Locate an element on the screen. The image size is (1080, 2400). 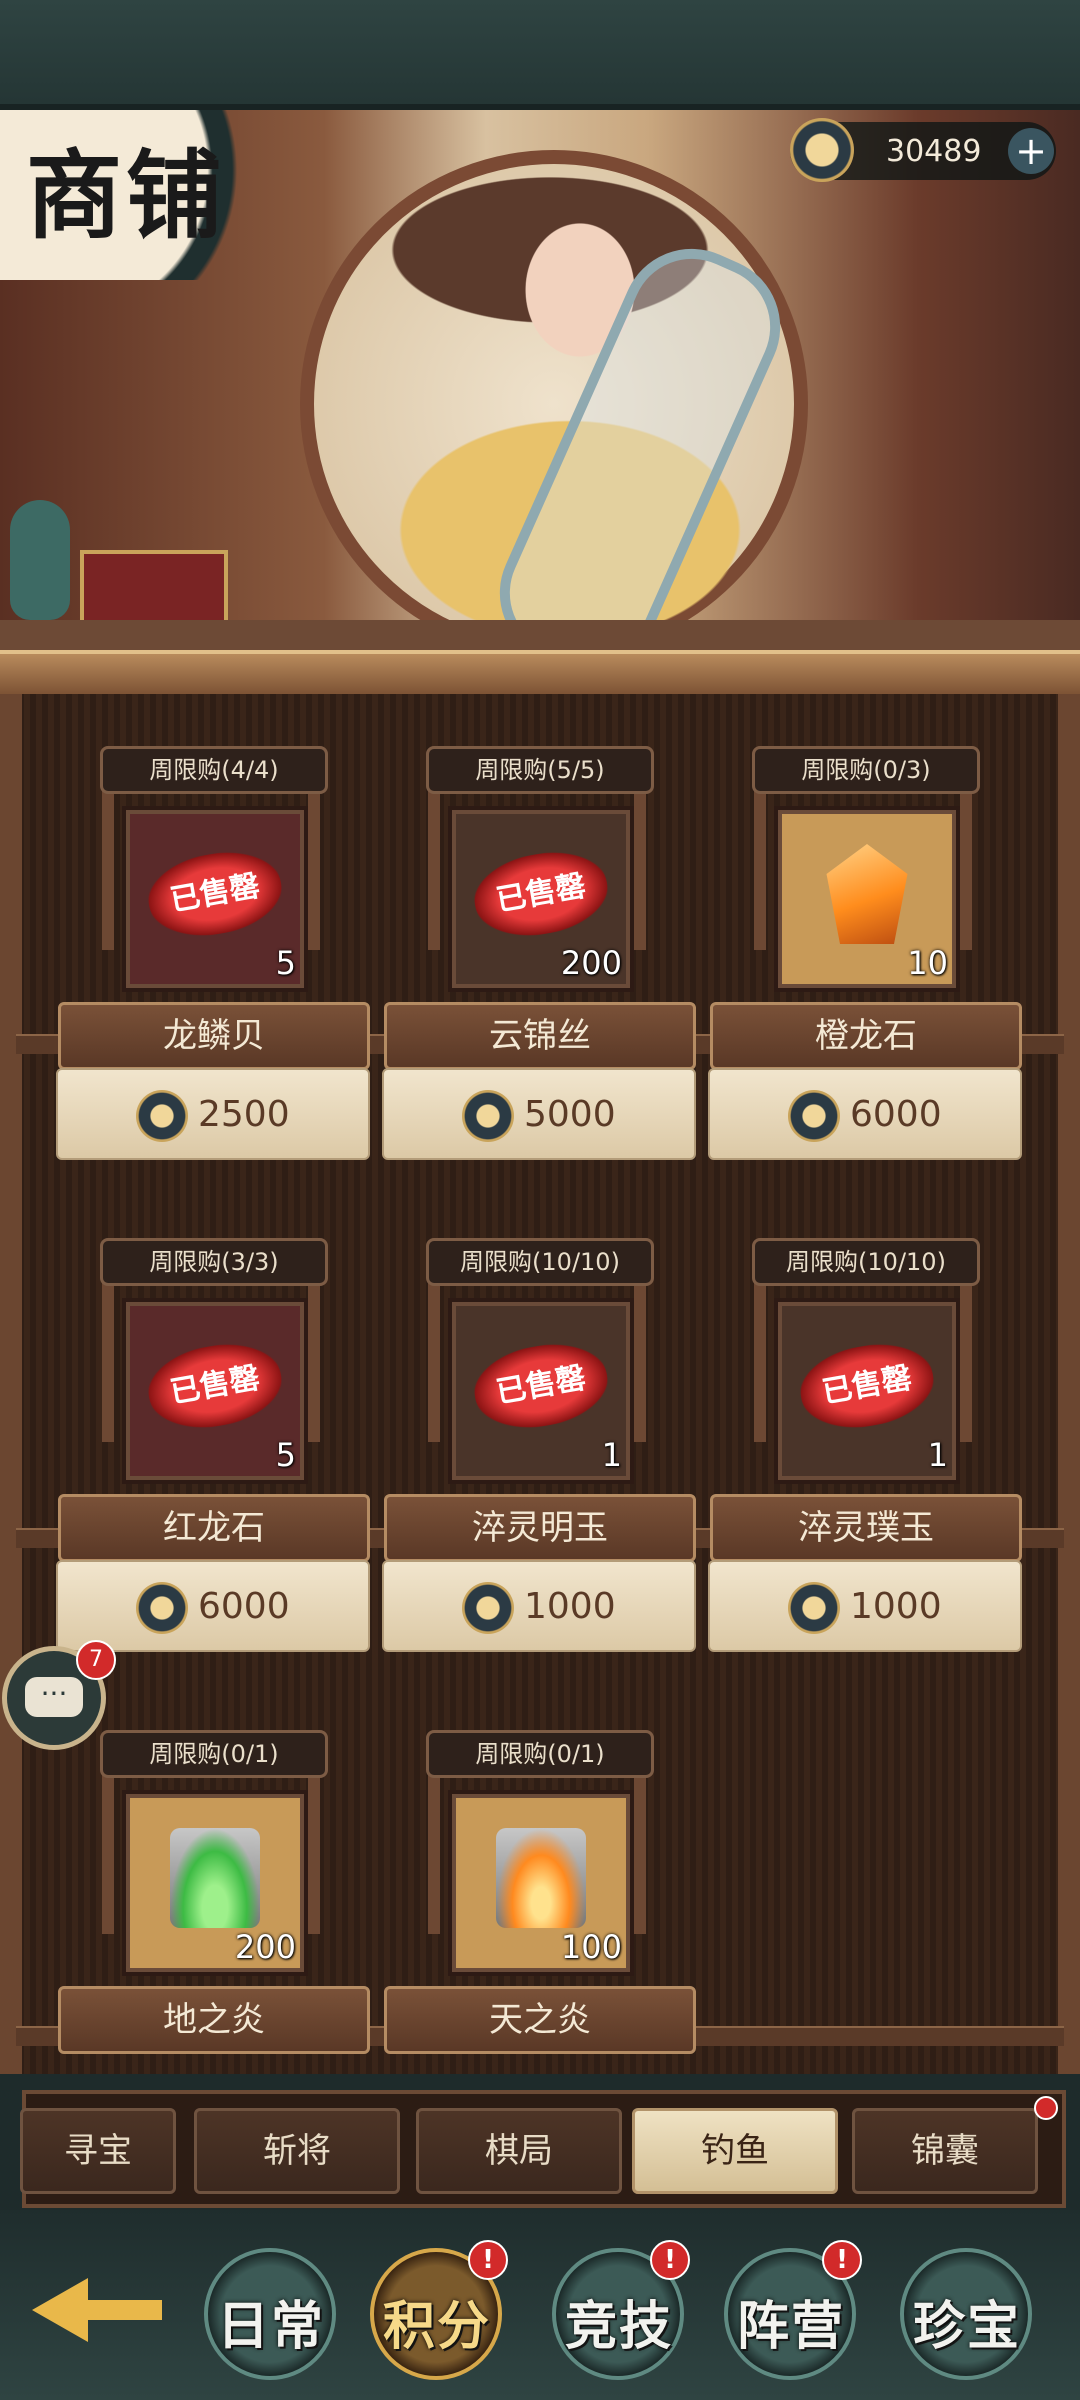
nav-treasure: 珍宝 is located at coordinates (967, 2310).